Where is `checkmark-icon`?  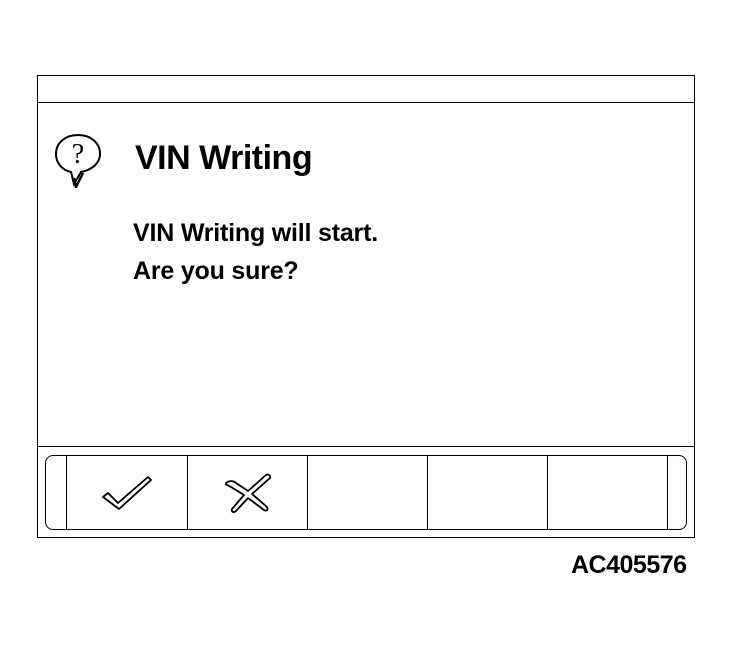 checkmark-icon is located at coordinates (127, 492).